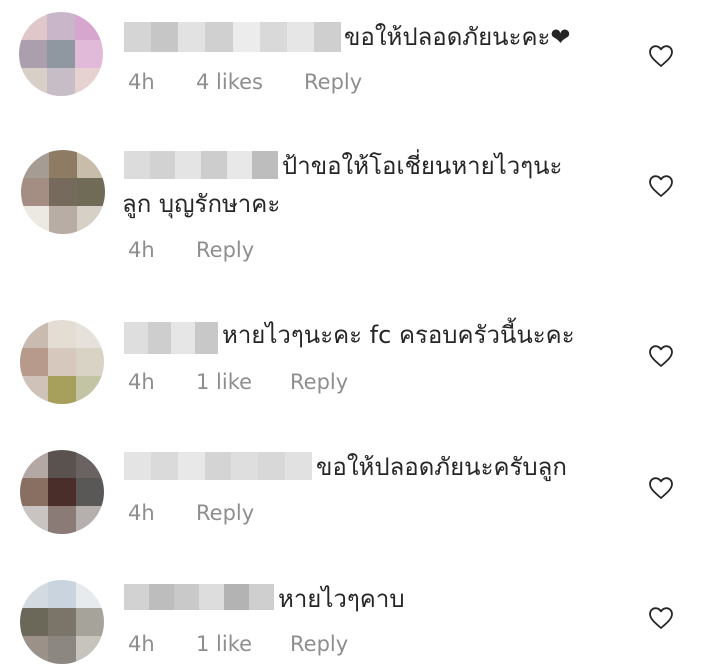  Describe the element at coordinates (341, 599) in the screenshot. I see `comment-text: หายไวๆคาบ` at that location.